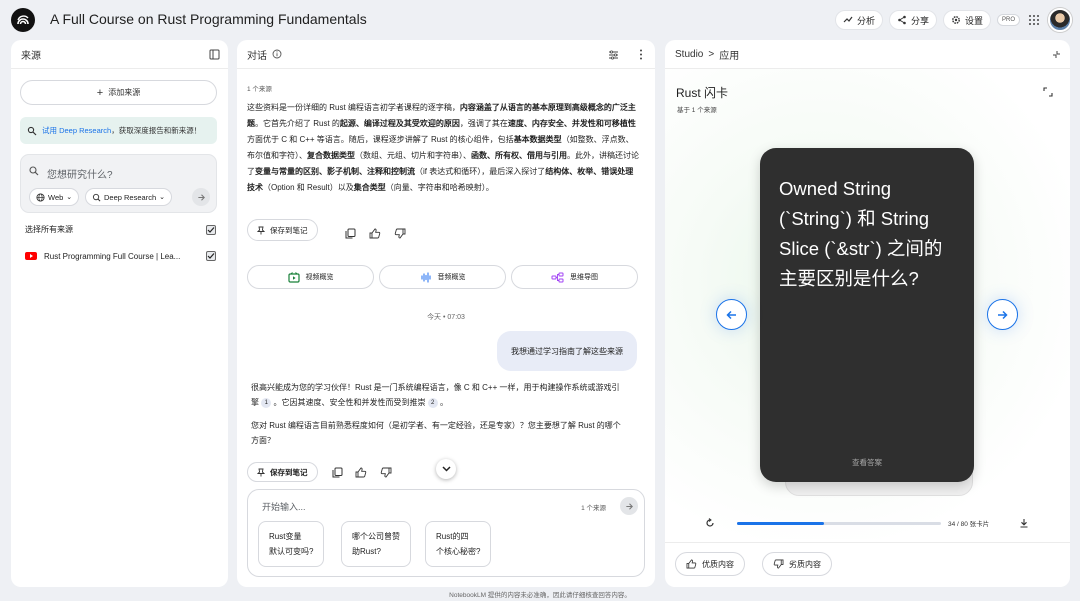 The image size is (1080, 601). I want to click on send-button, so click(629, 506).